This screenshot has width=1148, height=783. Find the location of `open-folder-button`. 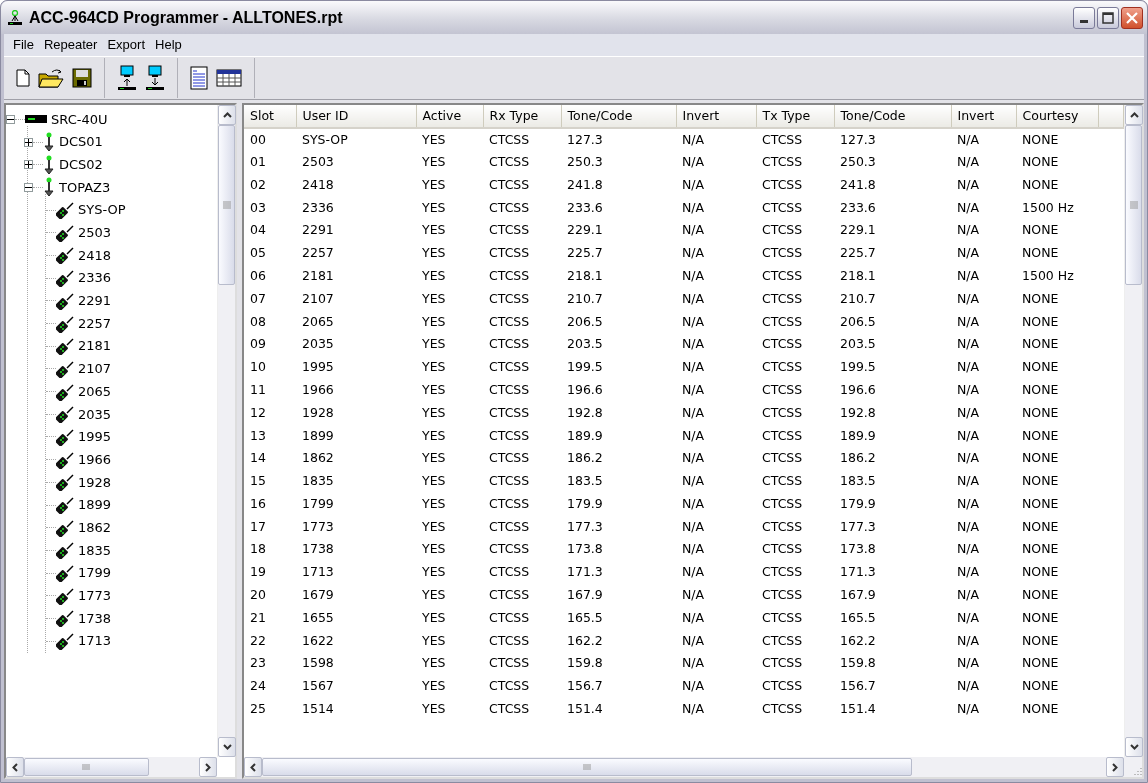

open-folder-button is located at coordinates (51, 78).